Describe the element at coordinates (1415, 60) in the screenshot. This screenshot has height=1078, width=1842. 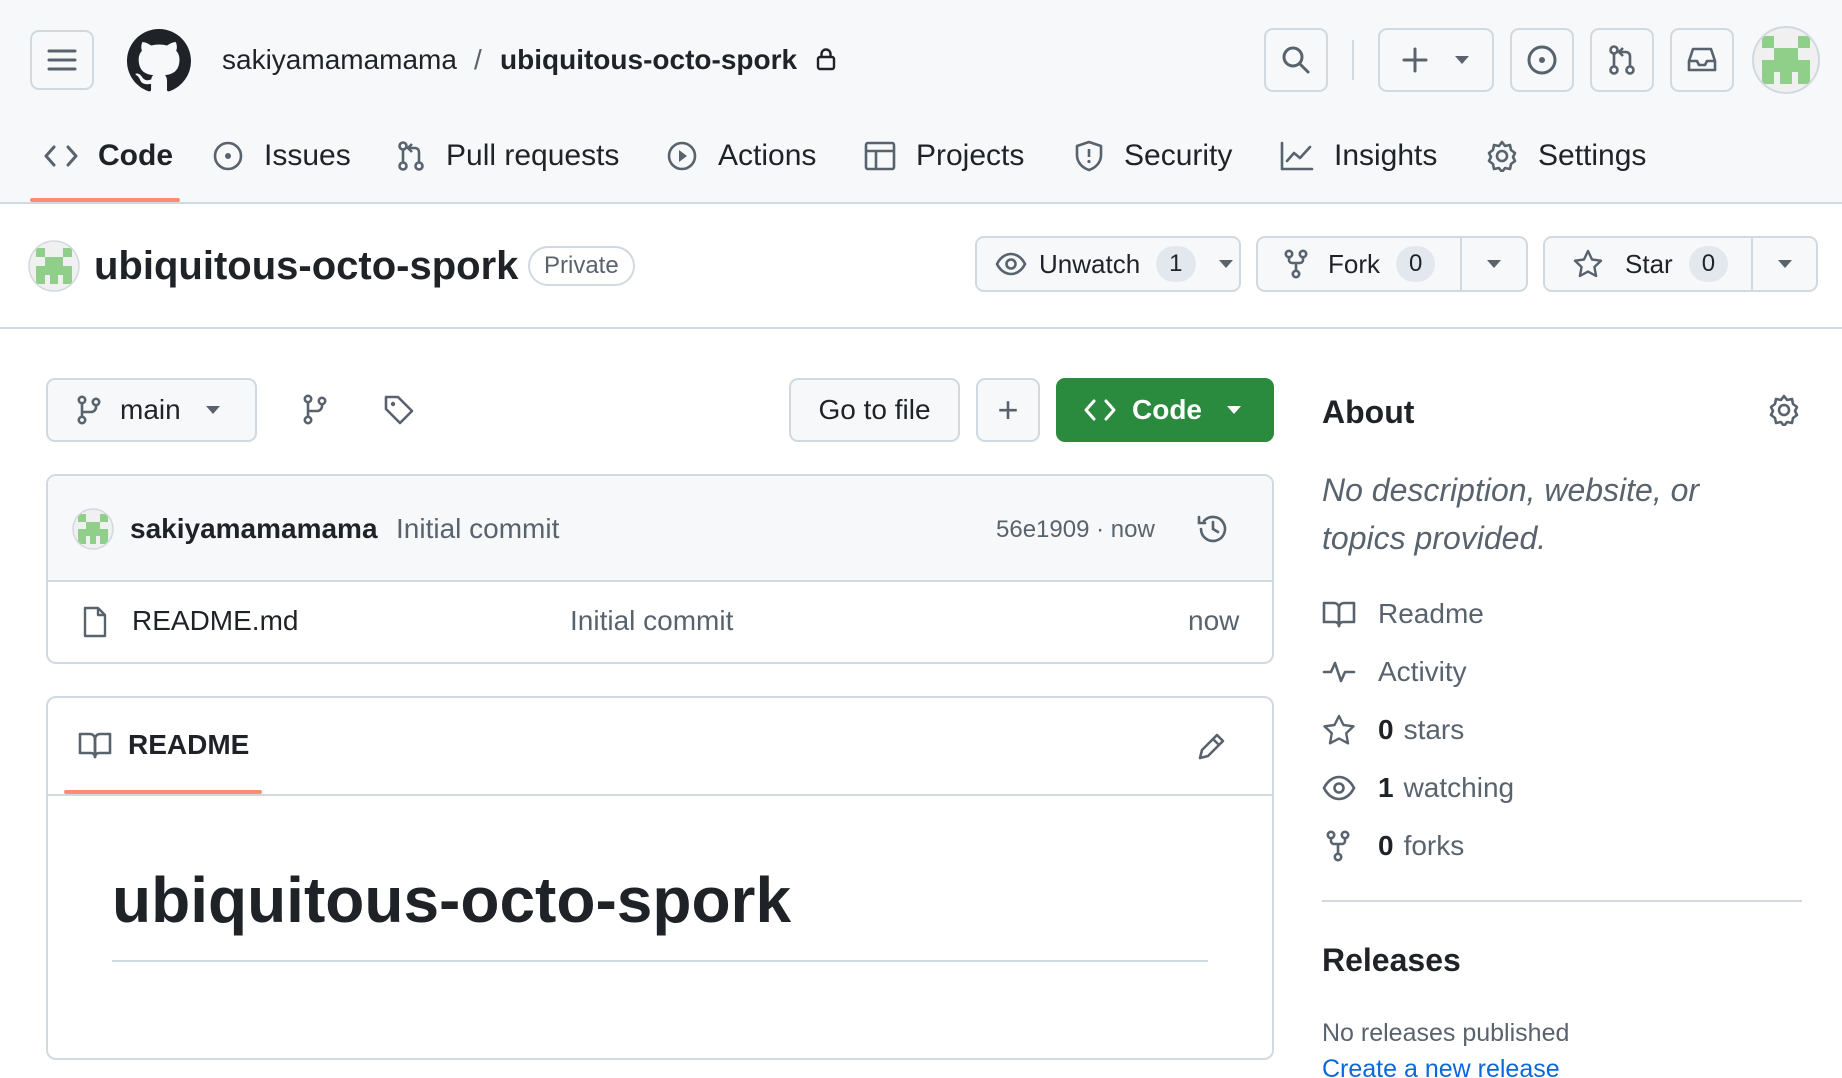
I see `plus-icon` at that location.